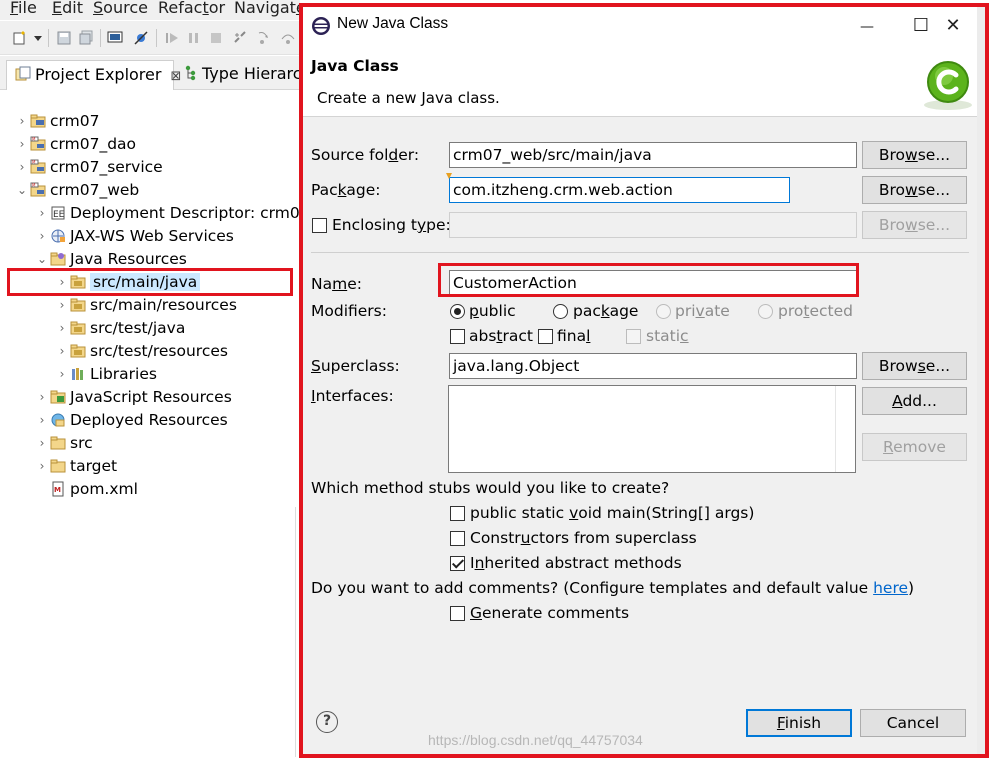  I want to click on step-over-icon, so click(288, 38).